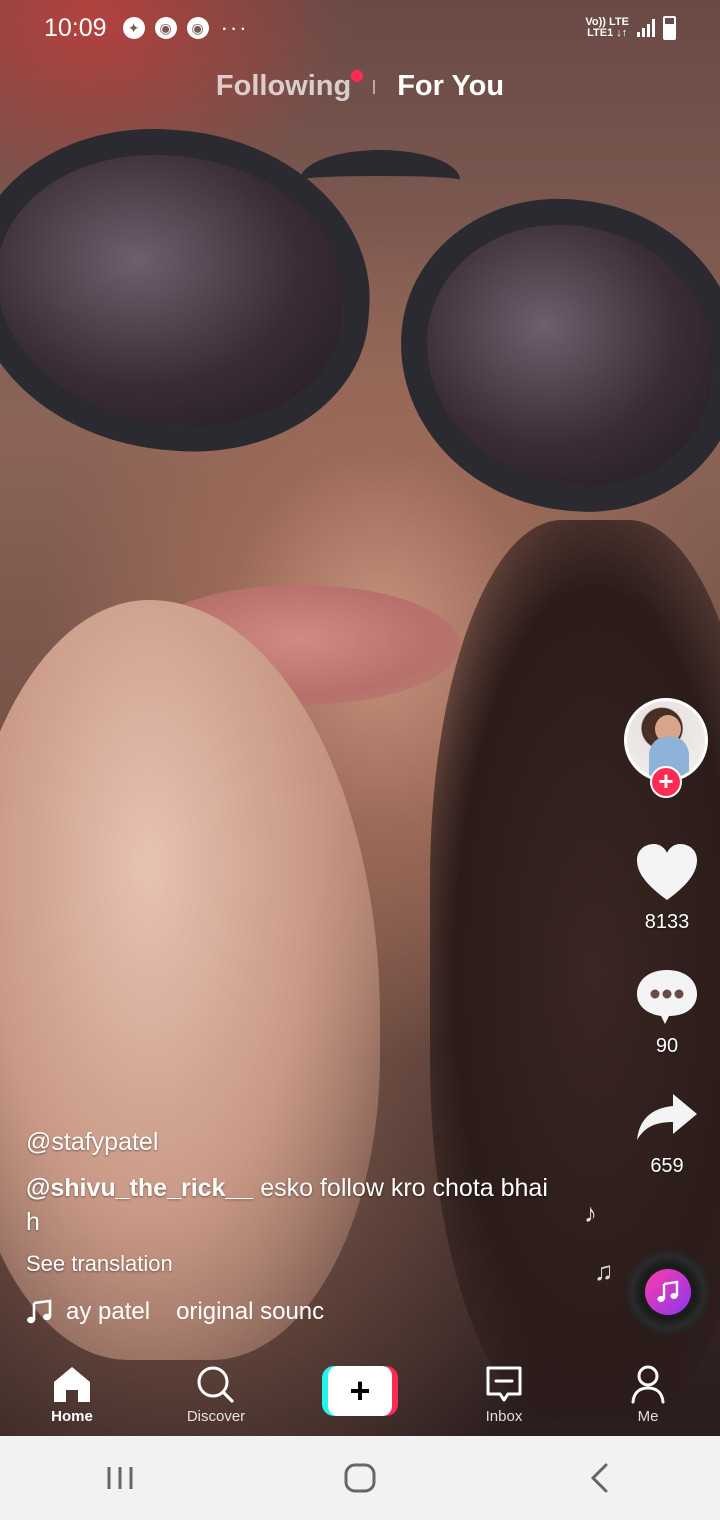 The image size is (720, 1520). What do you see at coordinates (604, 1271) in the screenshot?
I see `music-note-icon: ♫` at bounding box center [604, 1271].